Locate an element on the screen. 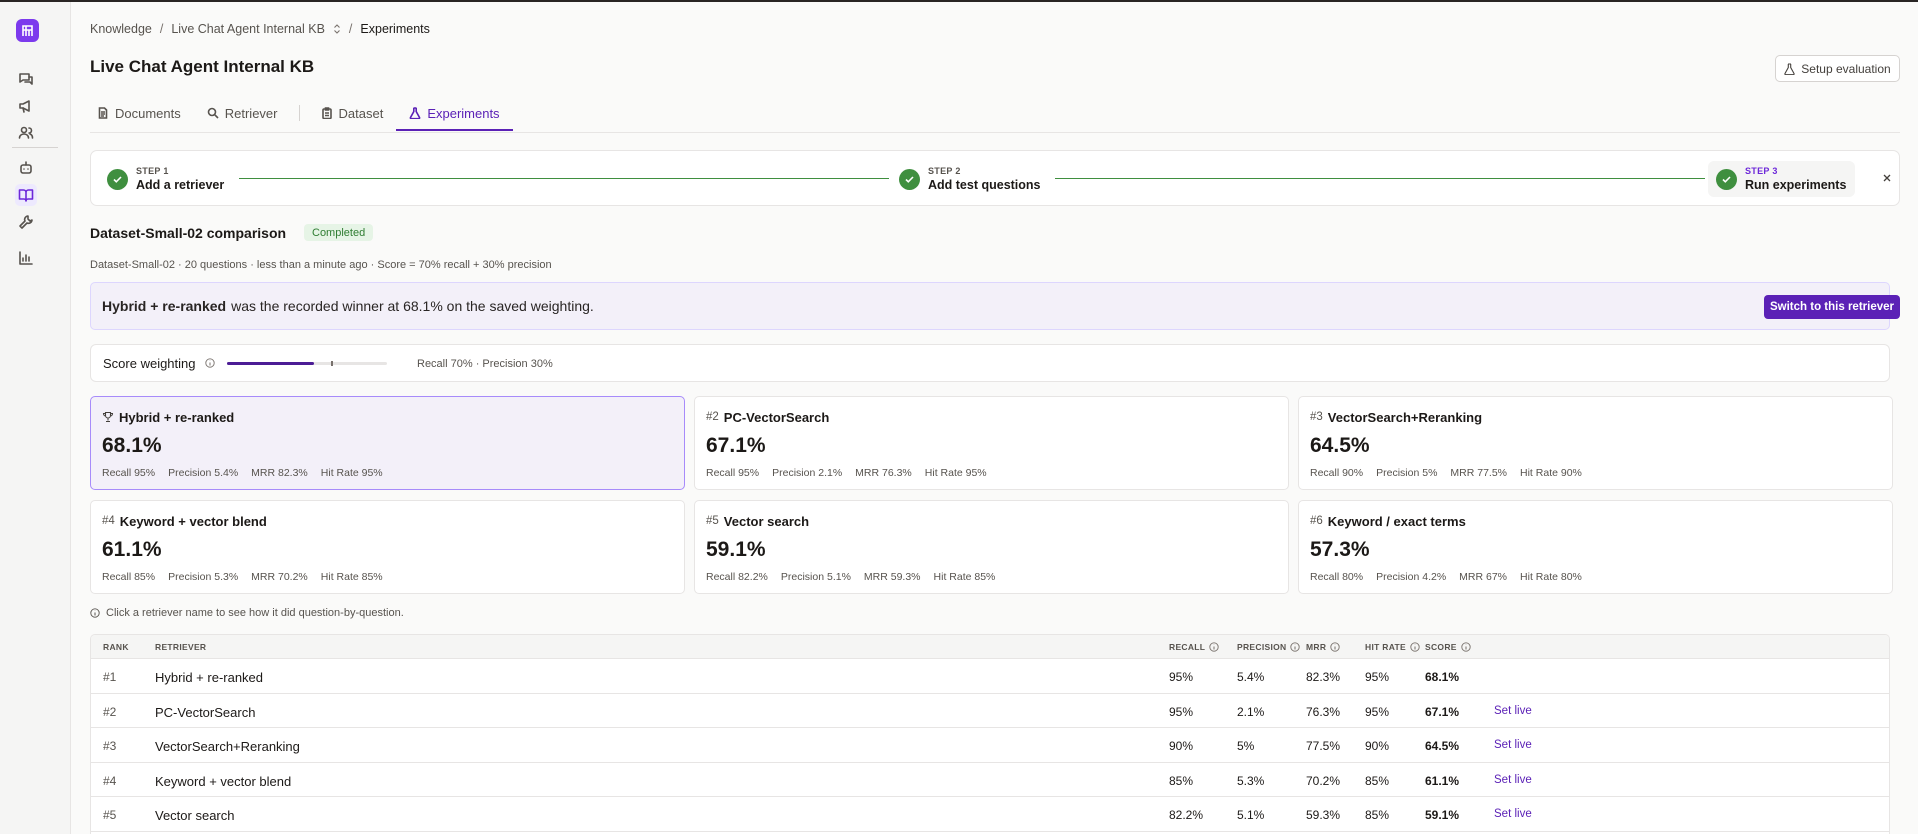 This screenshot has width=1918, height=834. book-icon is located at coordinates (26, 195).